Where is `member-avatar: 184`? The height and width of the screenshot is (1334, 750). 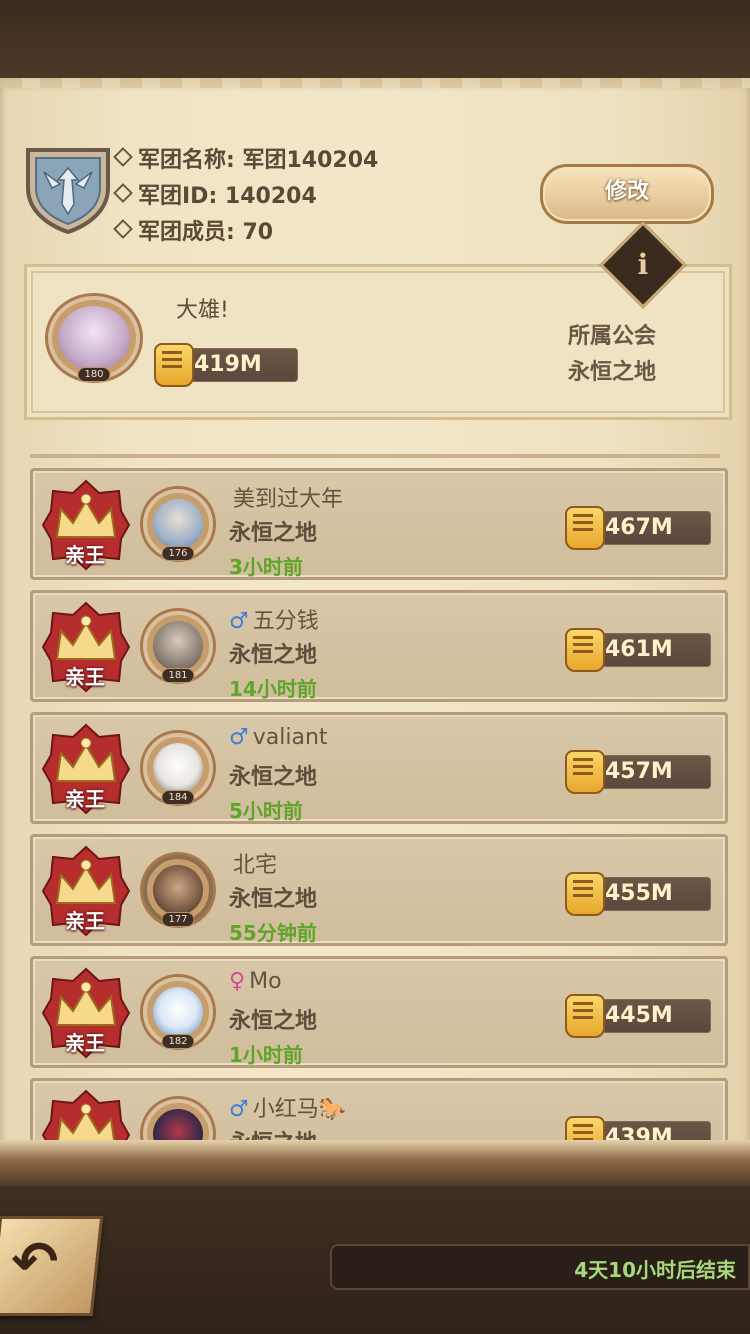
member-avatar: 184 is located at coordinates (178, 769).